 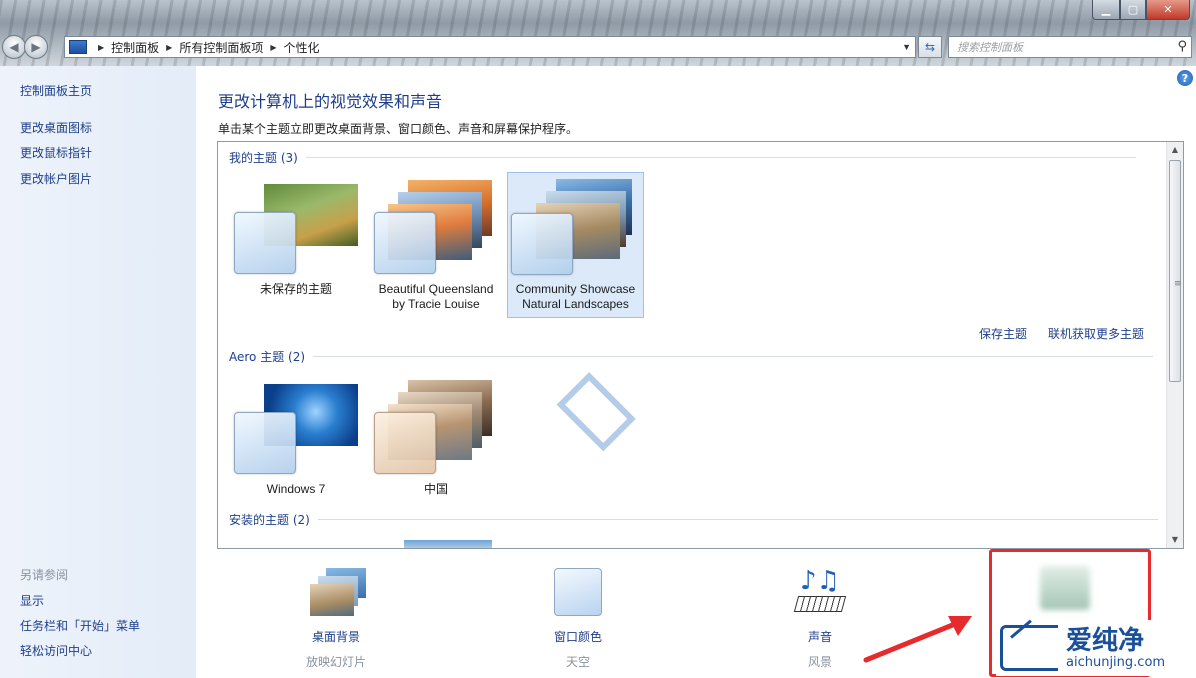 I want to click on window-color-button: 窗口颜色 天空, so click(x=578, y=618).